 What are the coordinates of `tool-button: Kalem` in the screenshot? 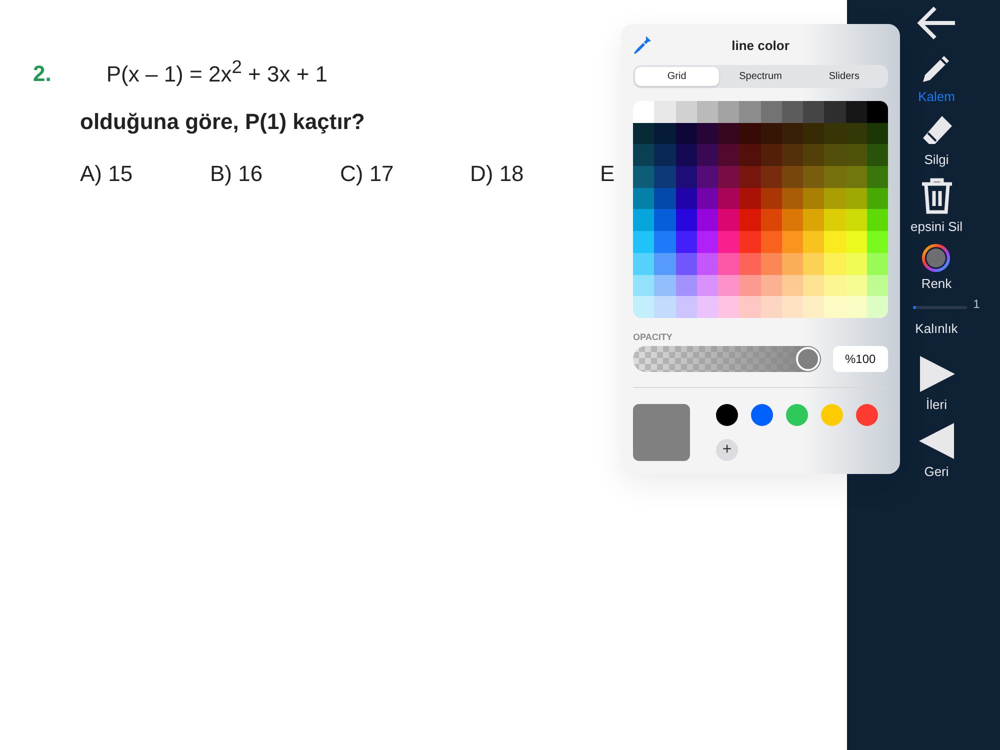 It's located at (936, 78).